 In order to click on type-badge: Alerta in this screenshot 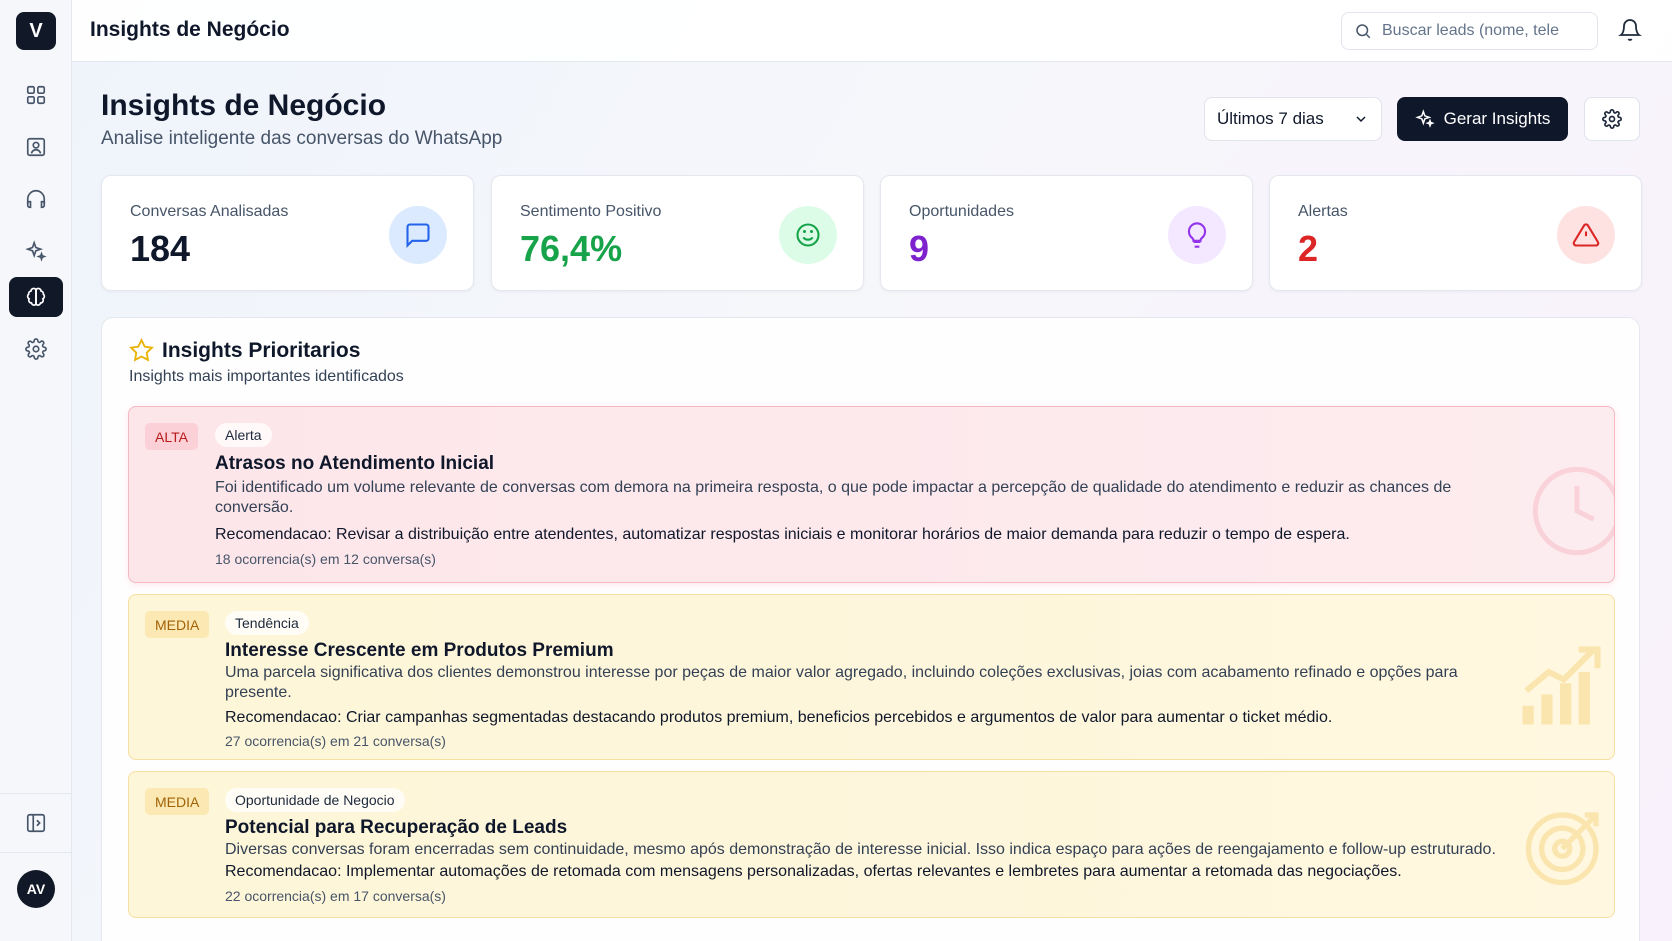, I will do `click(243, 435)`.